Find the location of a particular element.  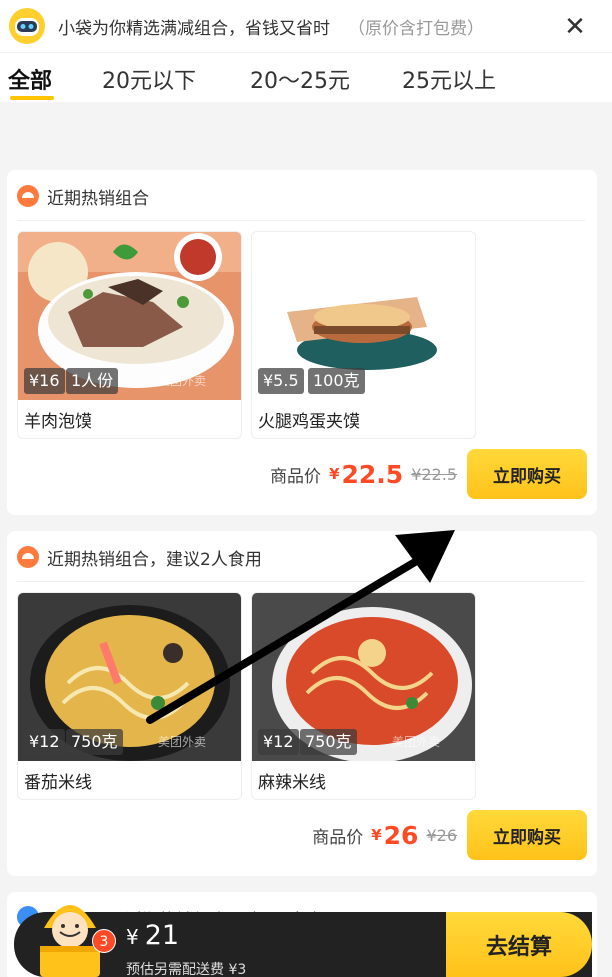

product-name: 羊肉泡馍 is located at coordinates (58, 422).